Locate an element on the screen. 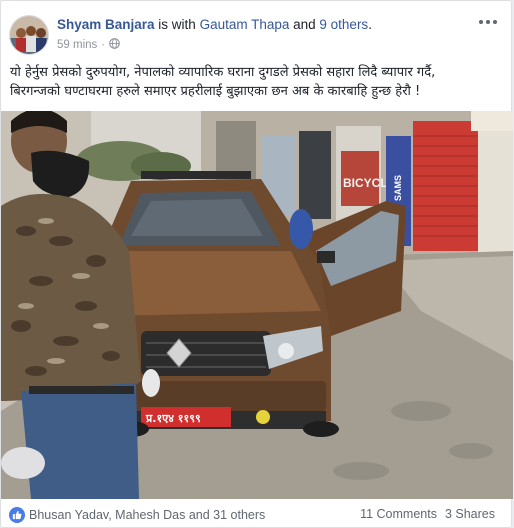 Image resolution: width=514 pixels, height=528 pixels. post-meta: 59 mins · is located at coordinates (88, 45).